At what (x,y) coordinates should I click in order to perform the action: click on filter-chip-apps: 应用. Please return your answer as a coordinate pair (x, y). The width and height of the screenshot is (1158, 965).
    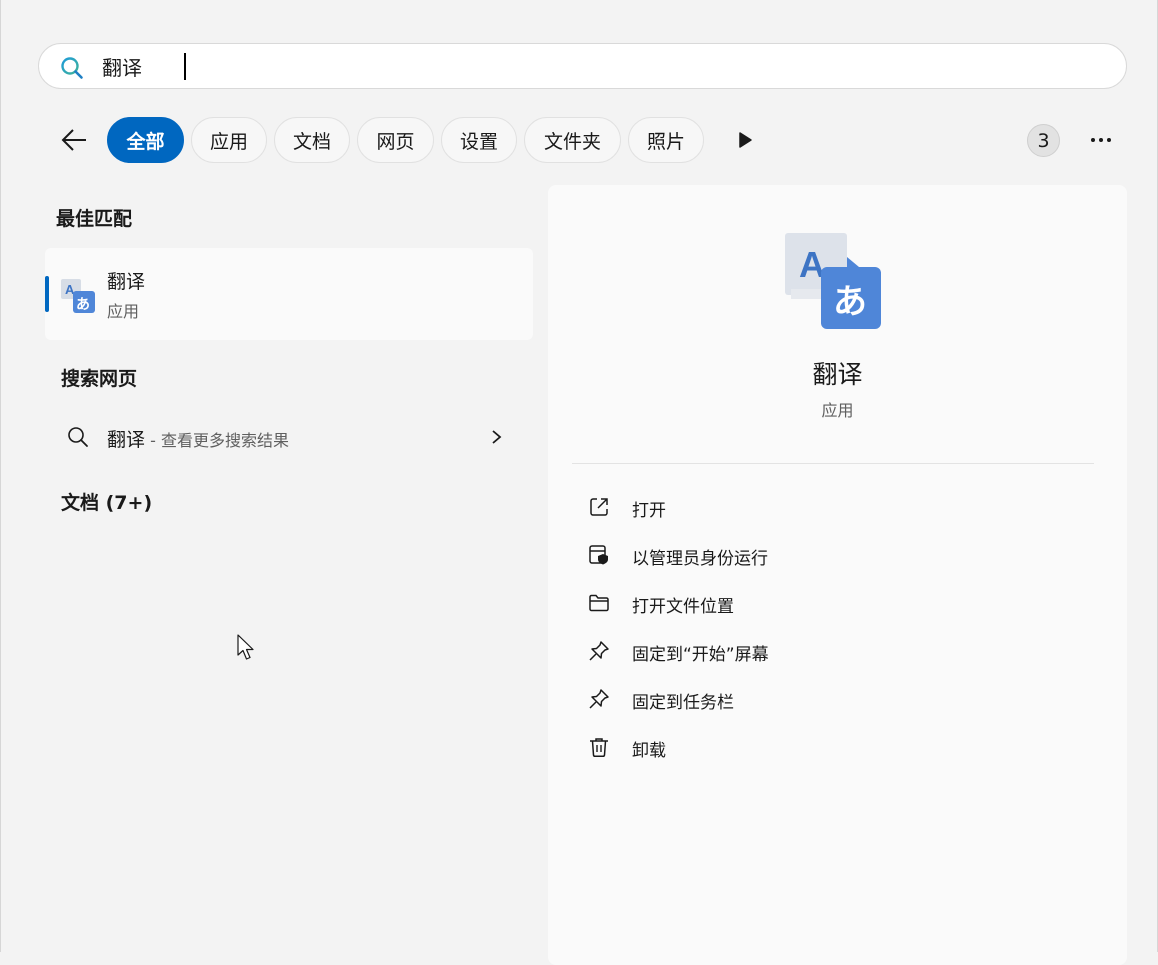
    Looking at the image, I should click on (229, 140).